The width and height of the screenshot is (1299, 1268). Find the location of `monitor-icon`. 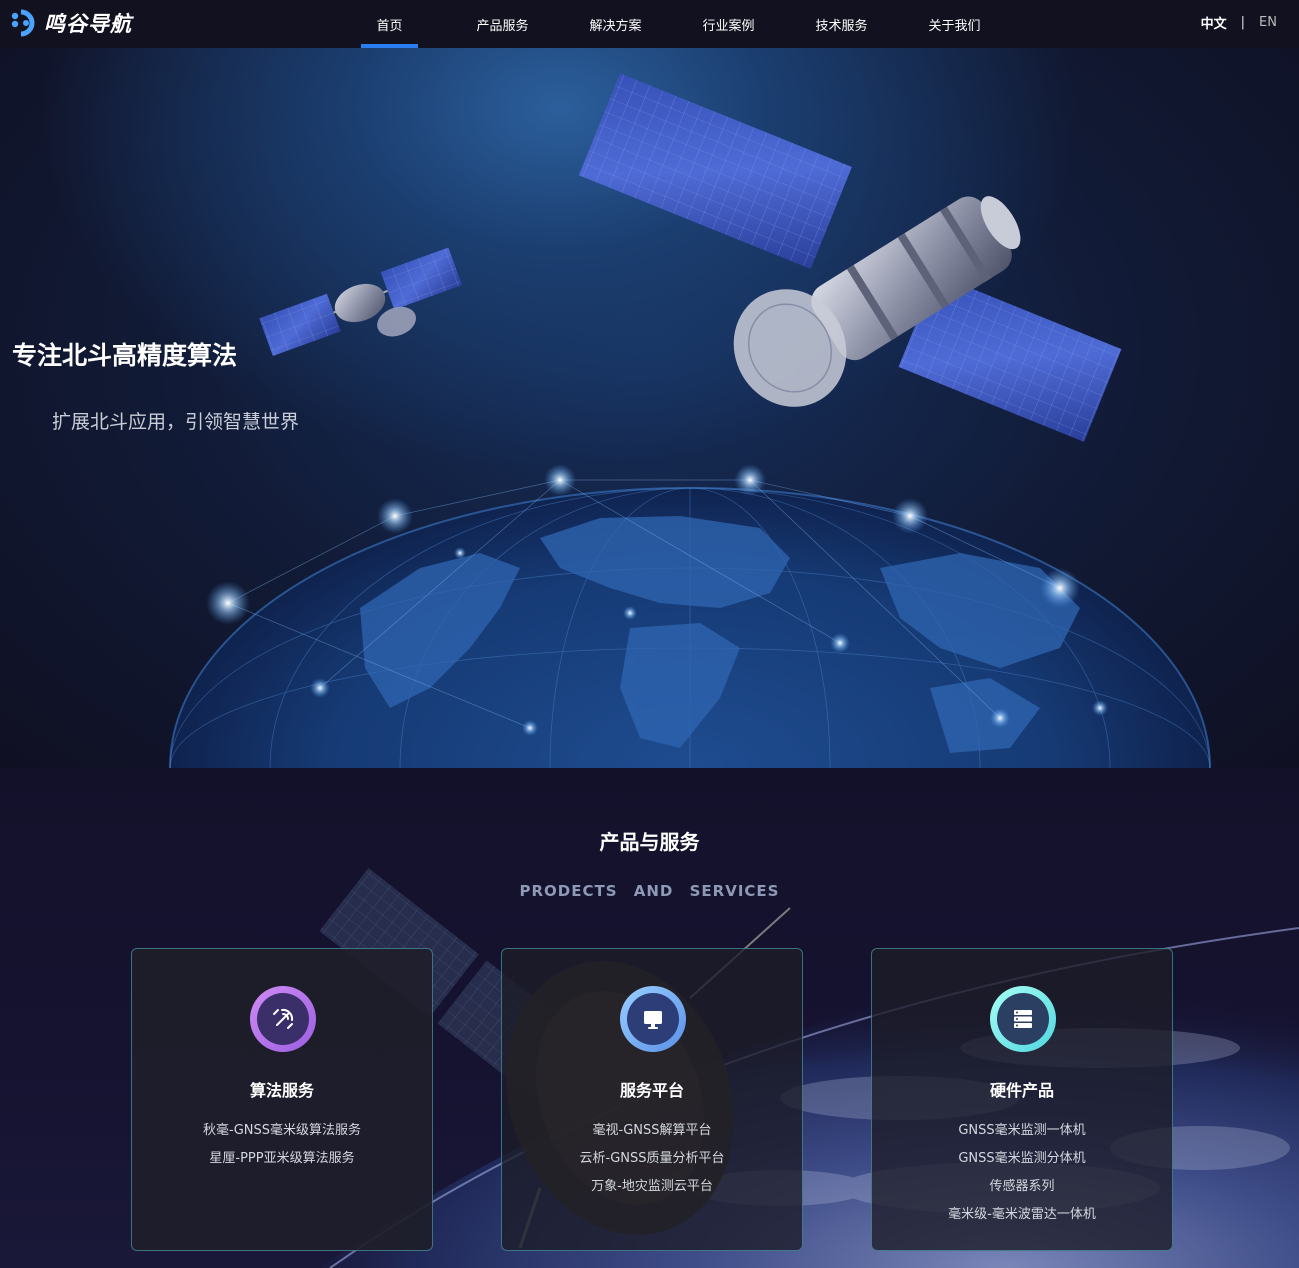

monitor-icon is located at coordinates (653, 1020).